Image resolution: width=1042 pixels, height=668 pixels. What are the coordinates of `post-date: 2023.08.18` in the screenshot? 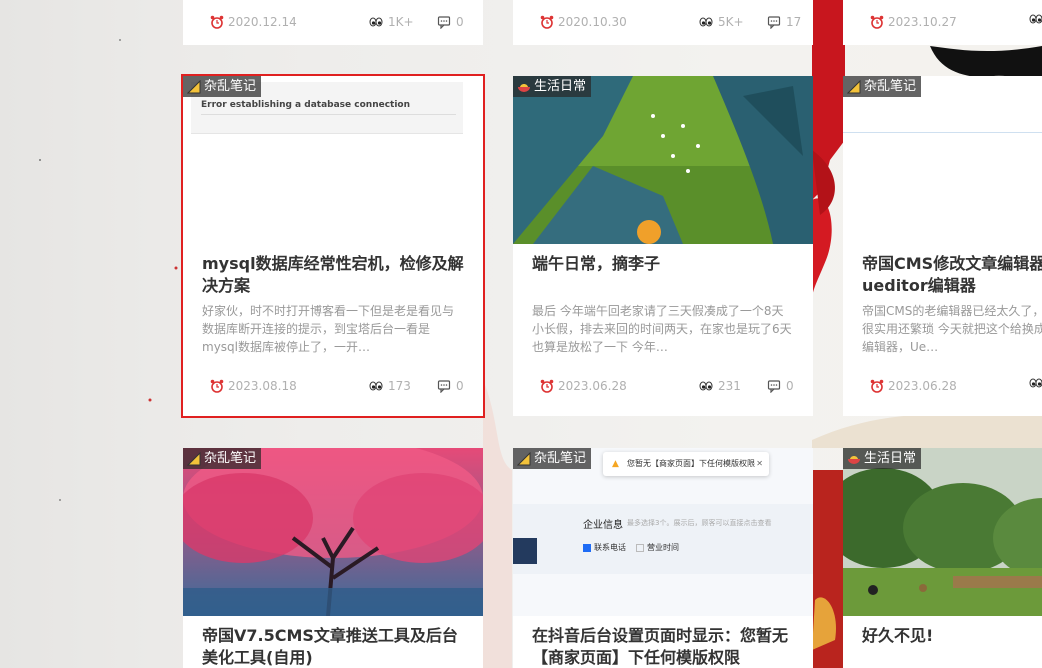 It's located at (262, 386).